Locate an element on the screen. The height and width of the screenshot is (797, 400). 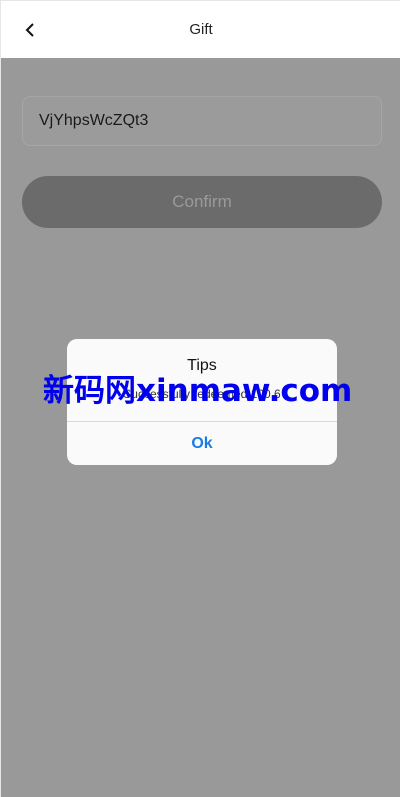
watermark: 新码网xinmaw.com is located at coordinates (198, 391).